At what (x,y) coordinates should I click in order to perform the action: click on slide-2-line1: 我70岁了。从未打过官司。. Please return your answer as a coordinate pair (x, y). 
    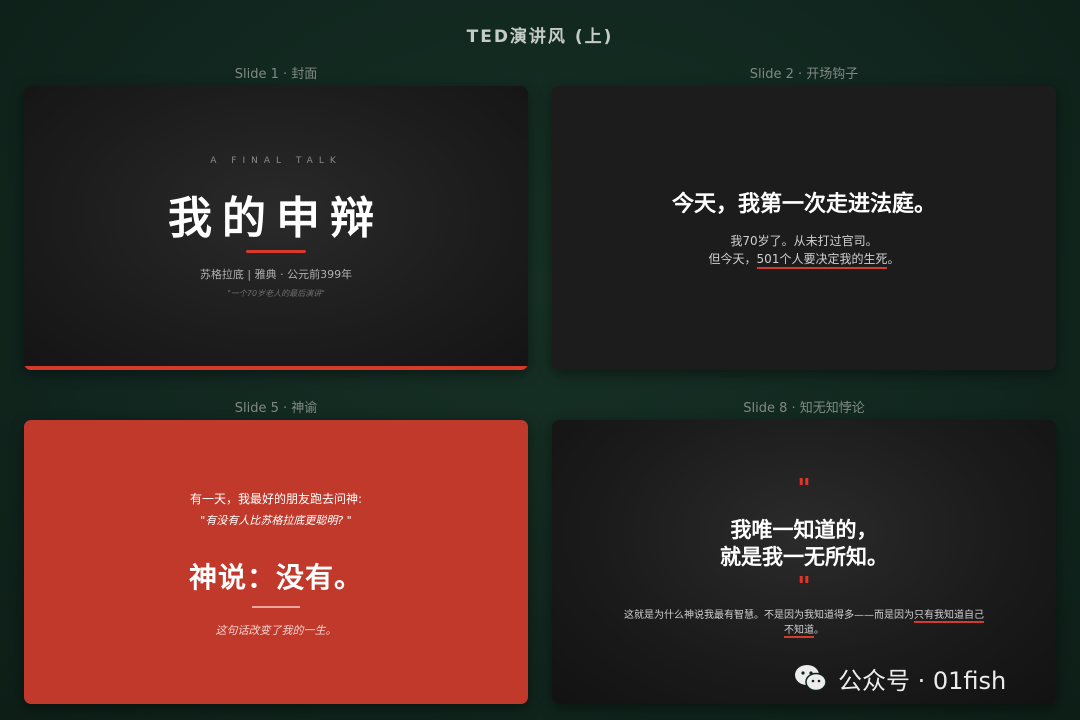
    Looking at the image, I should click on (804, 241).